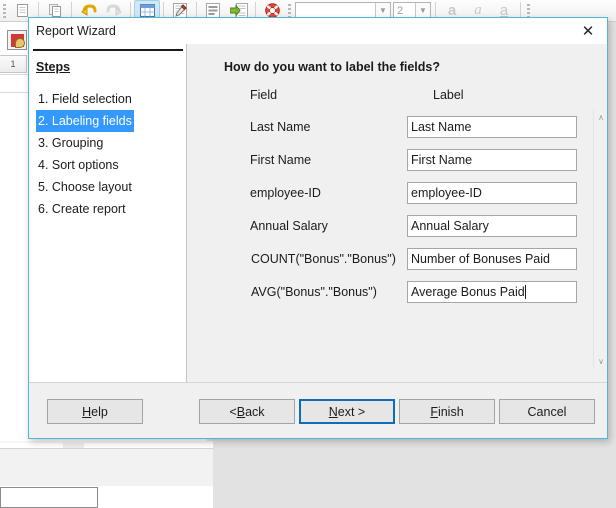  What do you see at coordinates (70, 143) in the screenshot?
I see `sidebar-item-grouping: 3. Grouping` at bounding box center [70, 143].